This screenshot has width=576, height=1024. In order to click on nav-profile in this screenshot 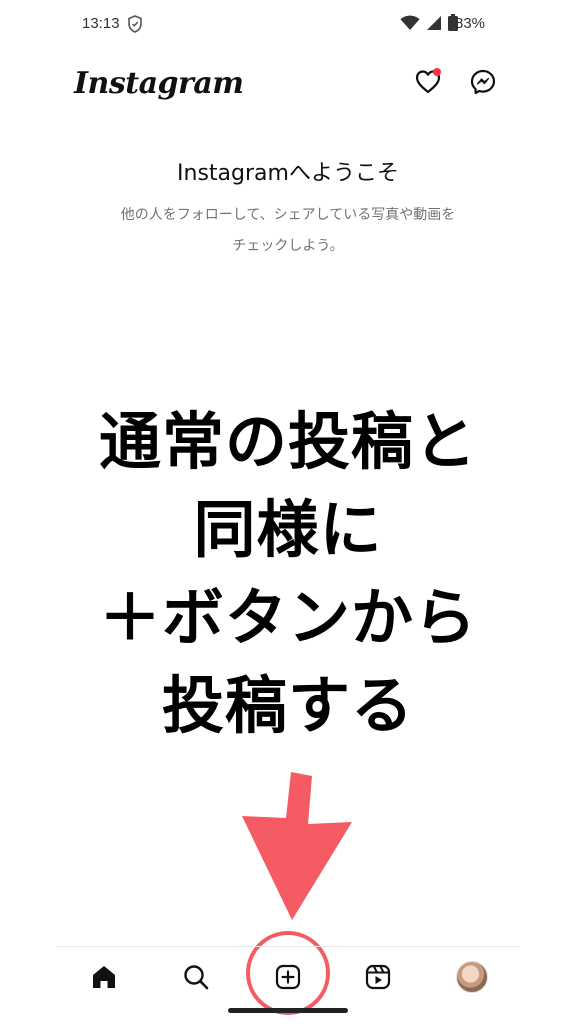, I will do `click(472, 977)`.